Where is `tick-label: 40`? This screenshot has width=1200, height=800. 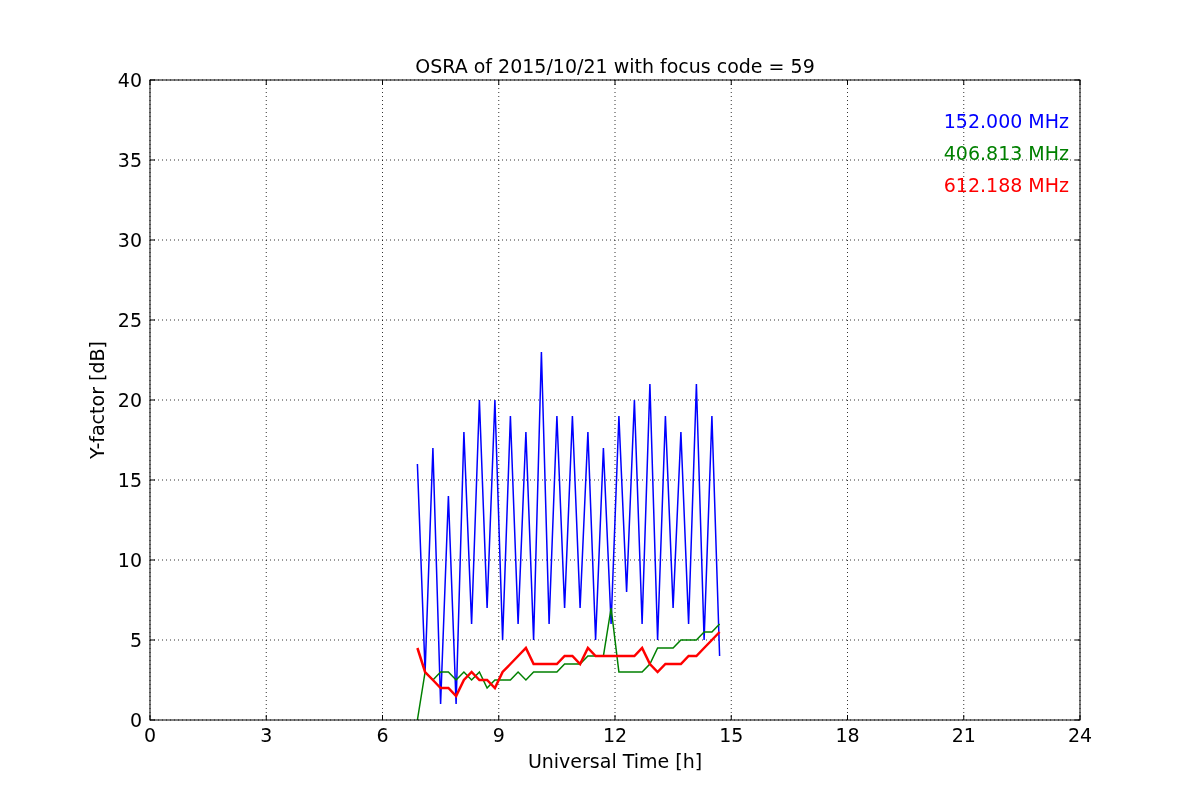
tick-label: 40 is located at coordinates (129, 80).